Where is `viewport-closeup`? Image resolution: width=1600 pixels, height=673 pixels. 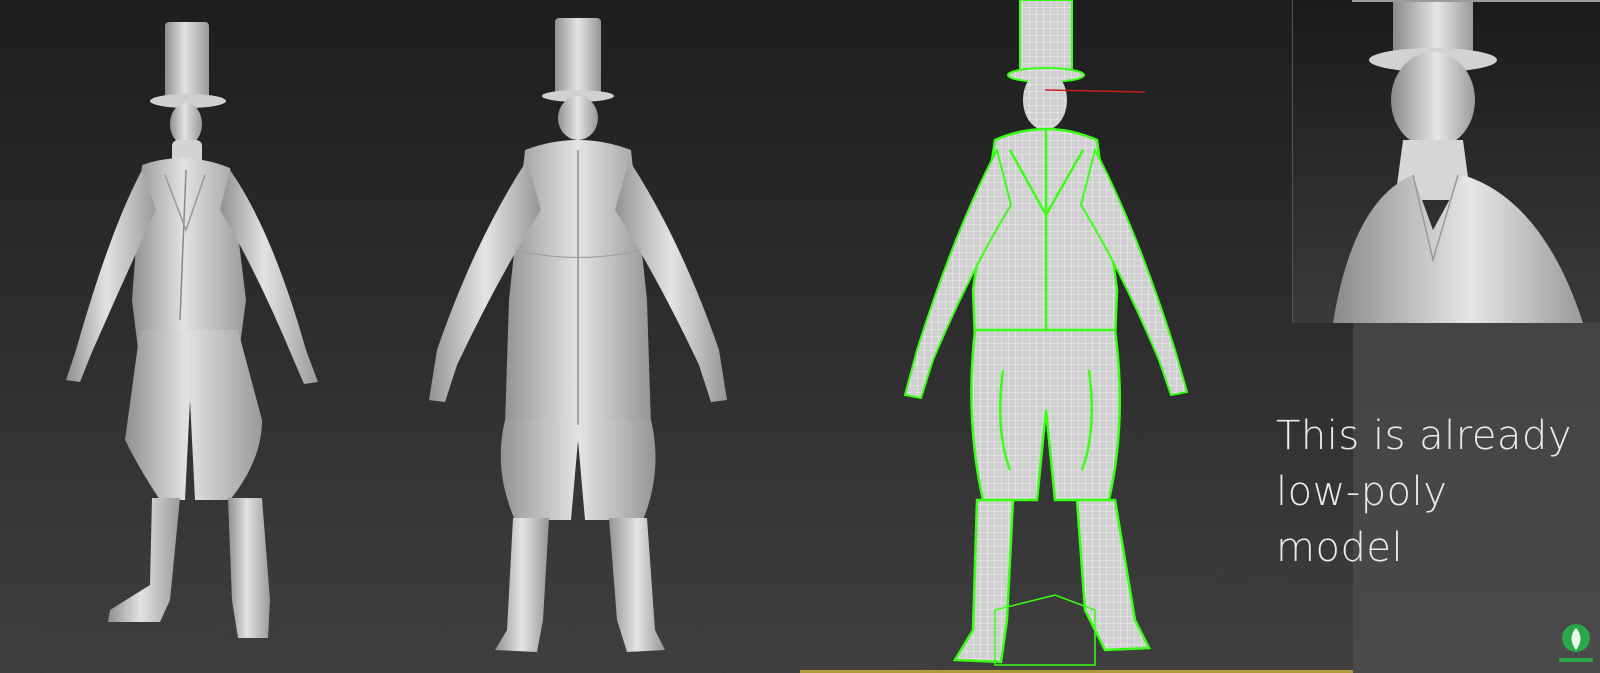
viewport-closeup is located at coordinates (1446, 161).